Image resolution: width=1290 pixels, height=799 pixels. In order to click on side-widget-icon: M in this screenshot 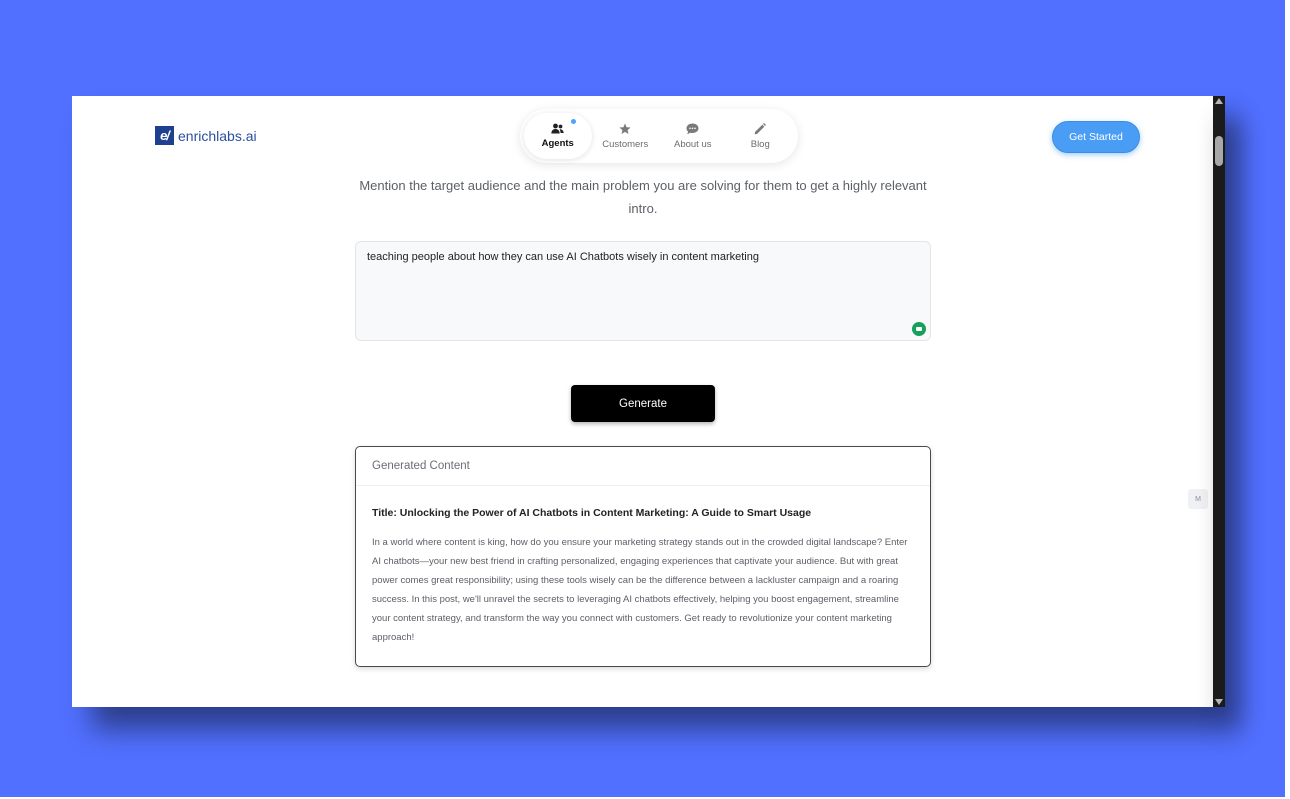, I will do `click(1198, 499)`.